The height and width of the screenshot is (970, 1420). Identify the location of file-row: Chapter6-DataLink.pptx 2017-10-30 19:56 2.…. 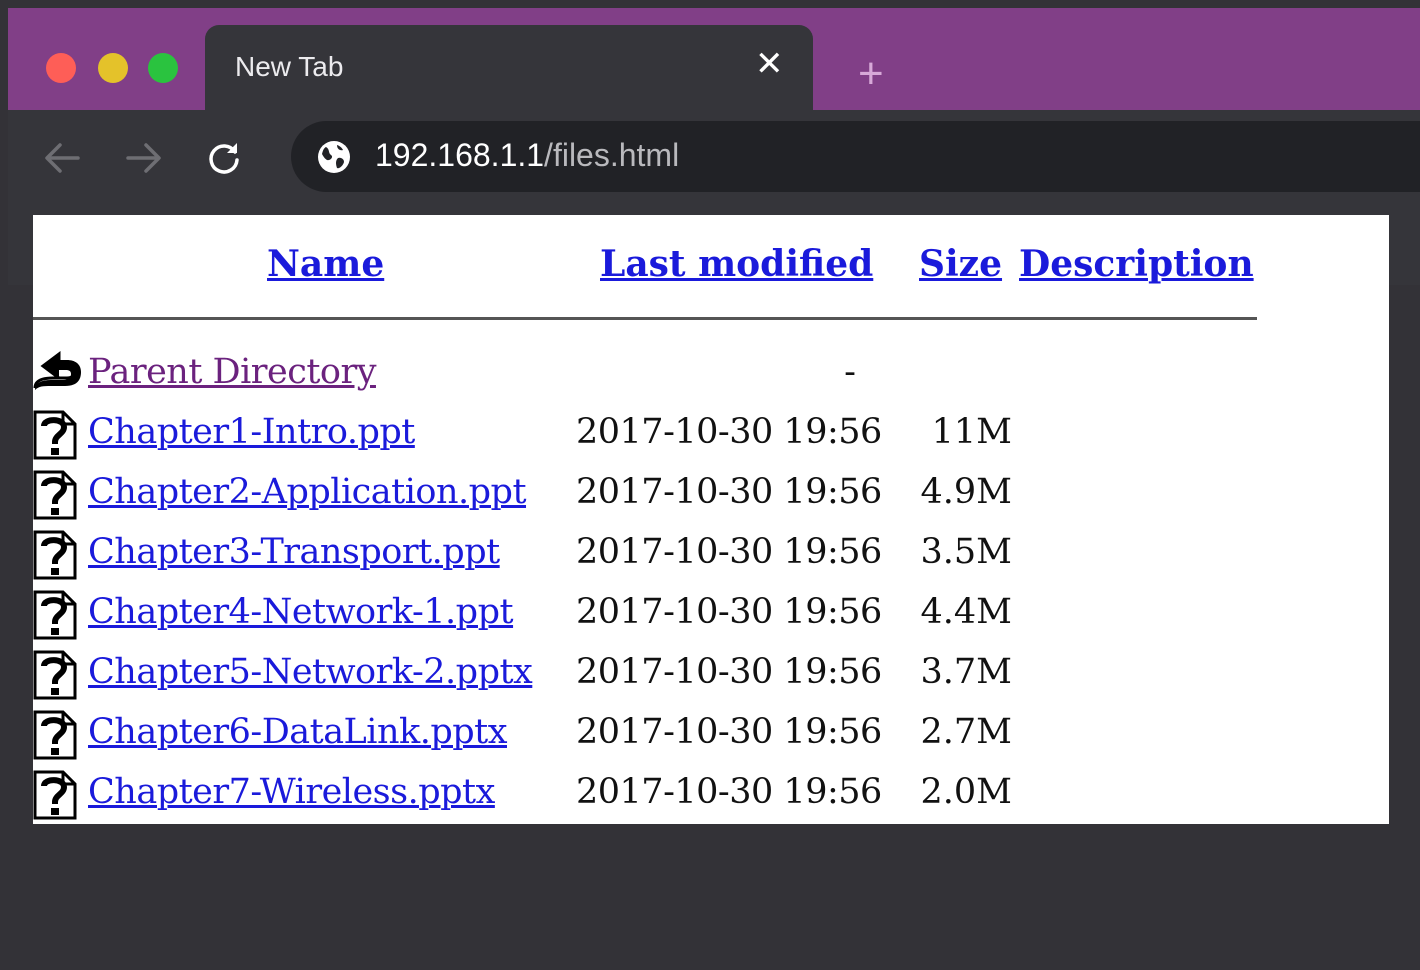
(633, 735).